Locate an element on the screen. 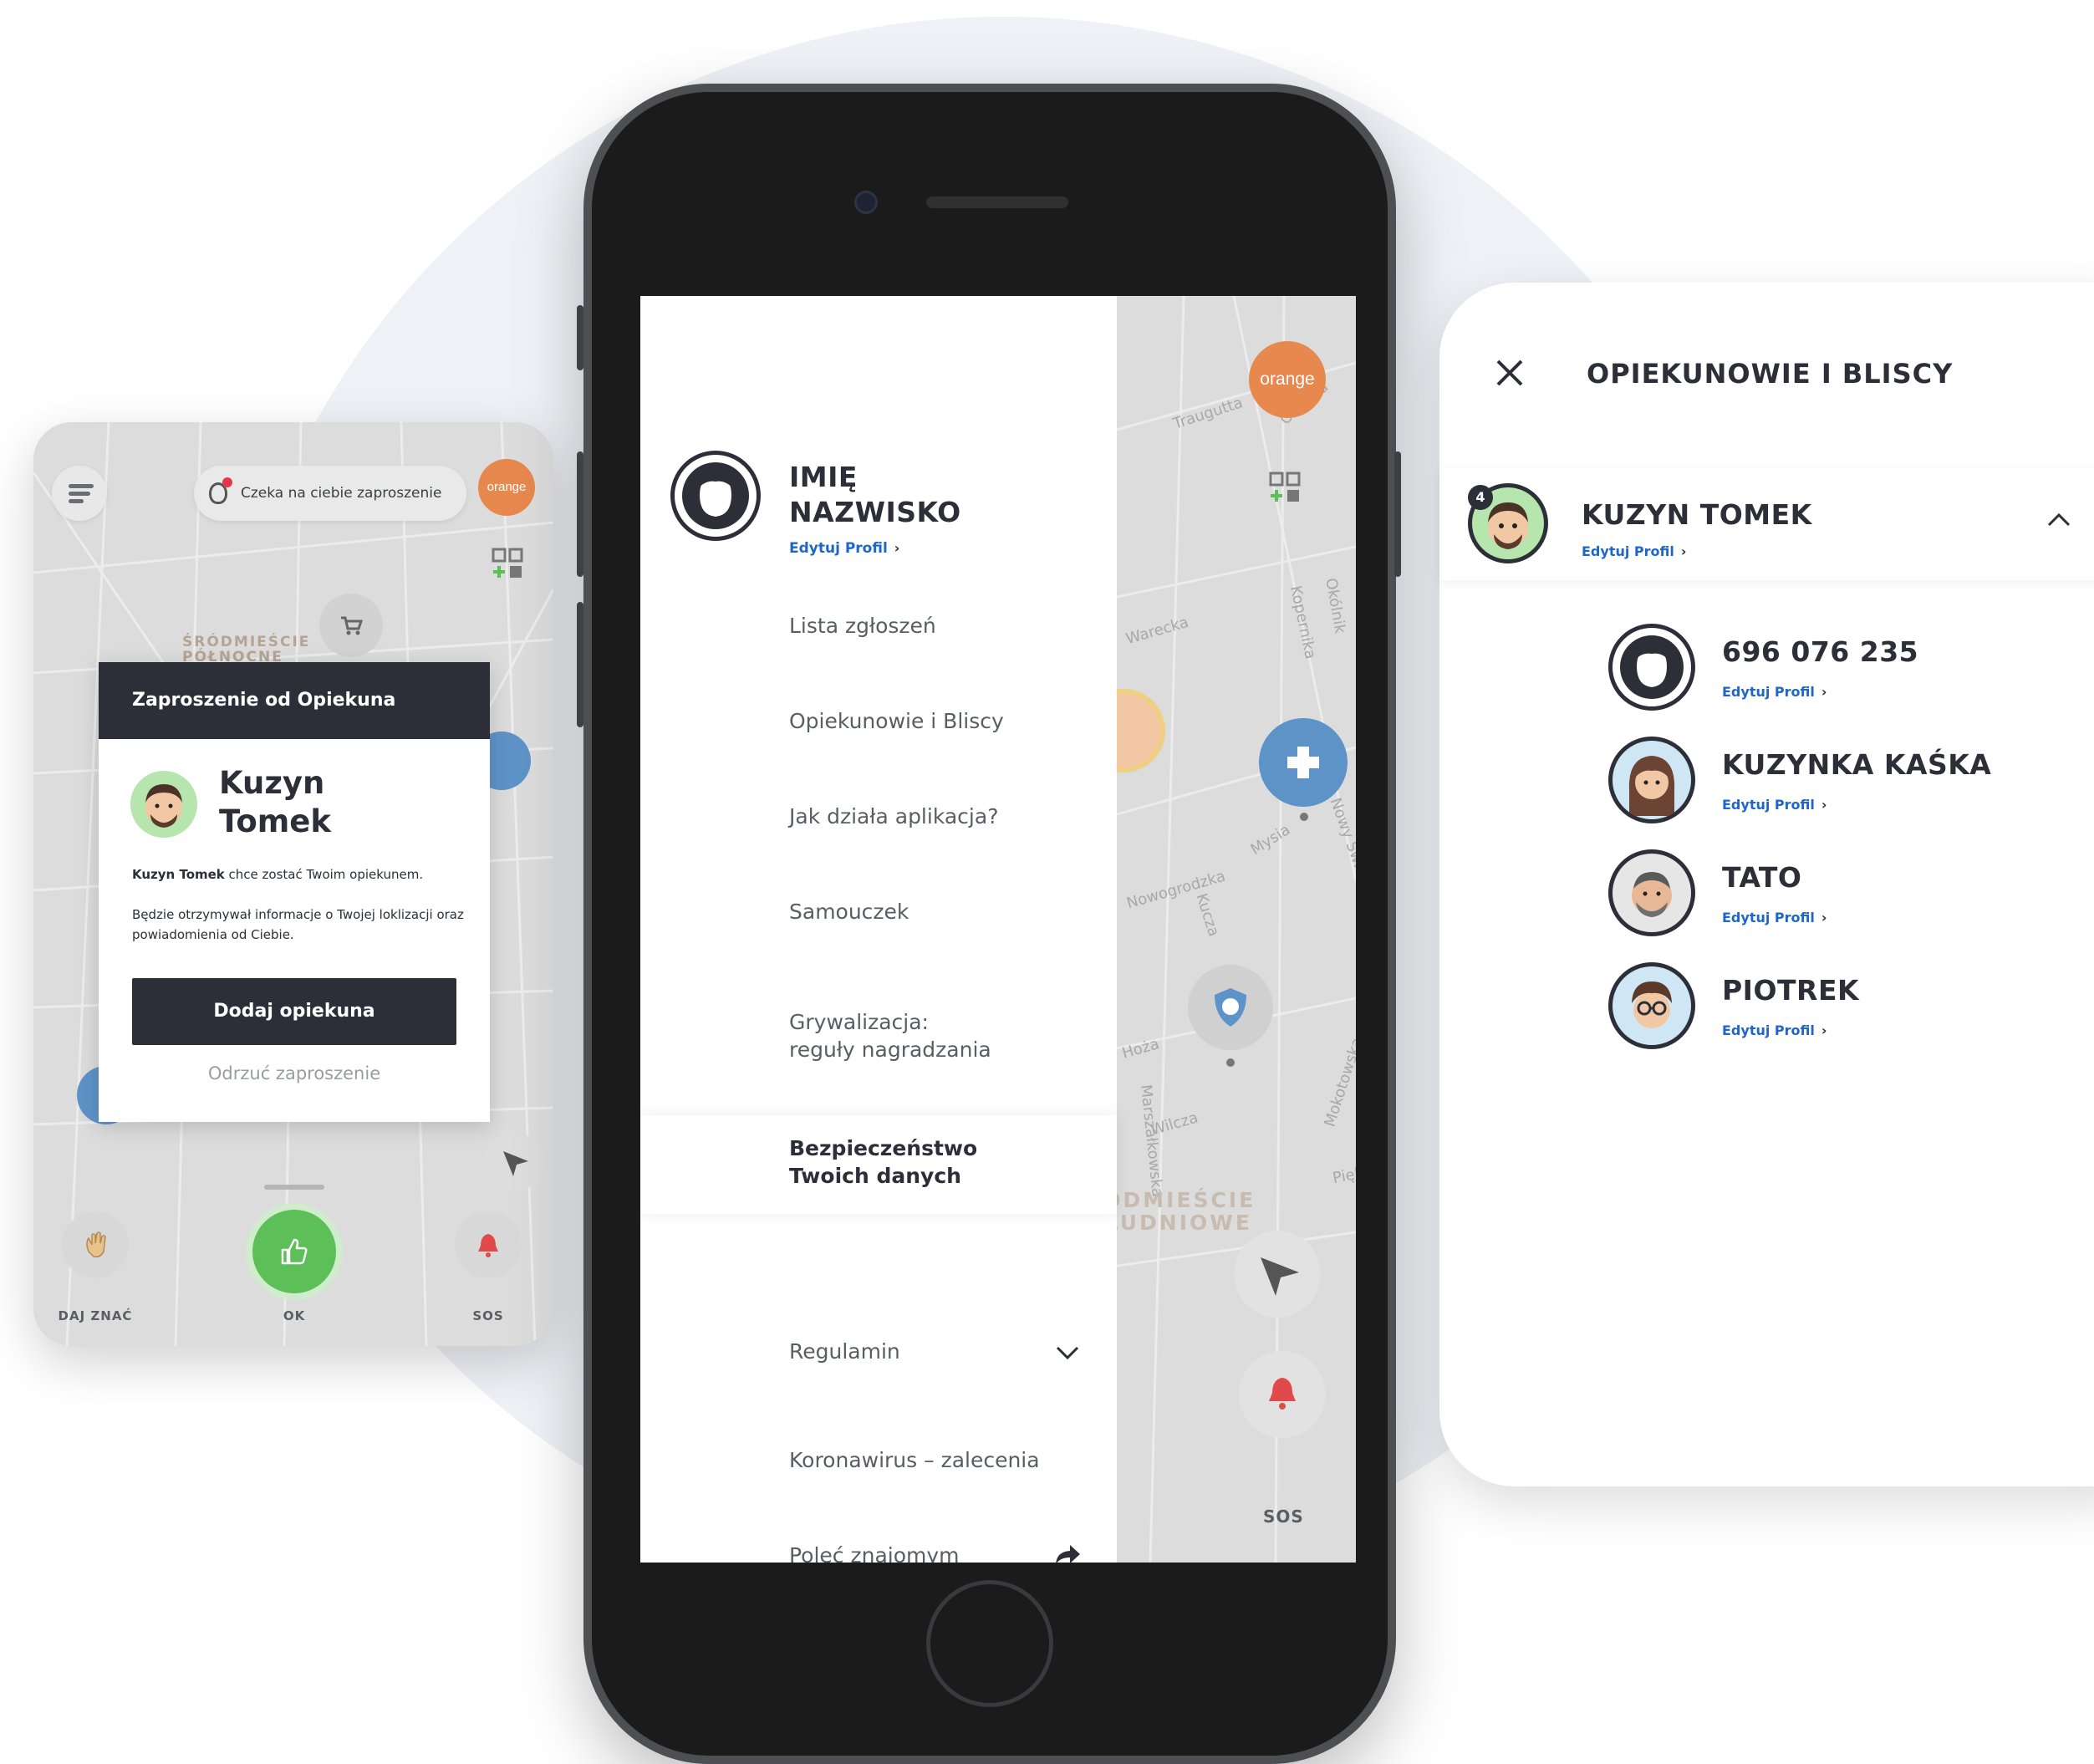  member-row: KUZYNKA KAŚKA Edytuj Profil › is located at coordinates (1851, 782).